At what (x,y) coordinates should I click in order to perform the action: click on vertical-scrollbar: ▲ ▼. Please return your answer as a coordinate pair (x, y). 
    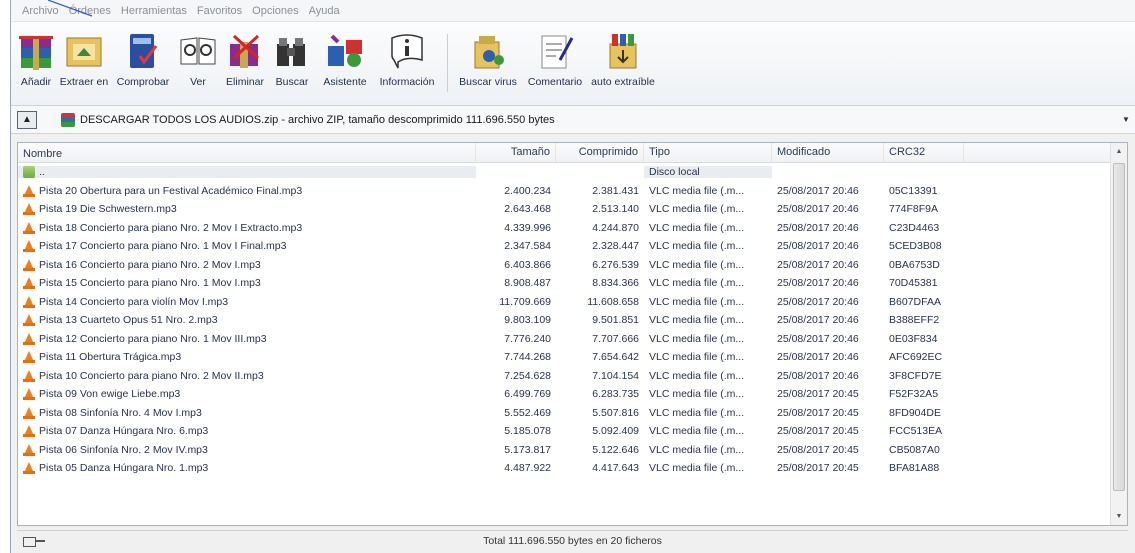
    Looking at the image, I should click on (1118, 334).